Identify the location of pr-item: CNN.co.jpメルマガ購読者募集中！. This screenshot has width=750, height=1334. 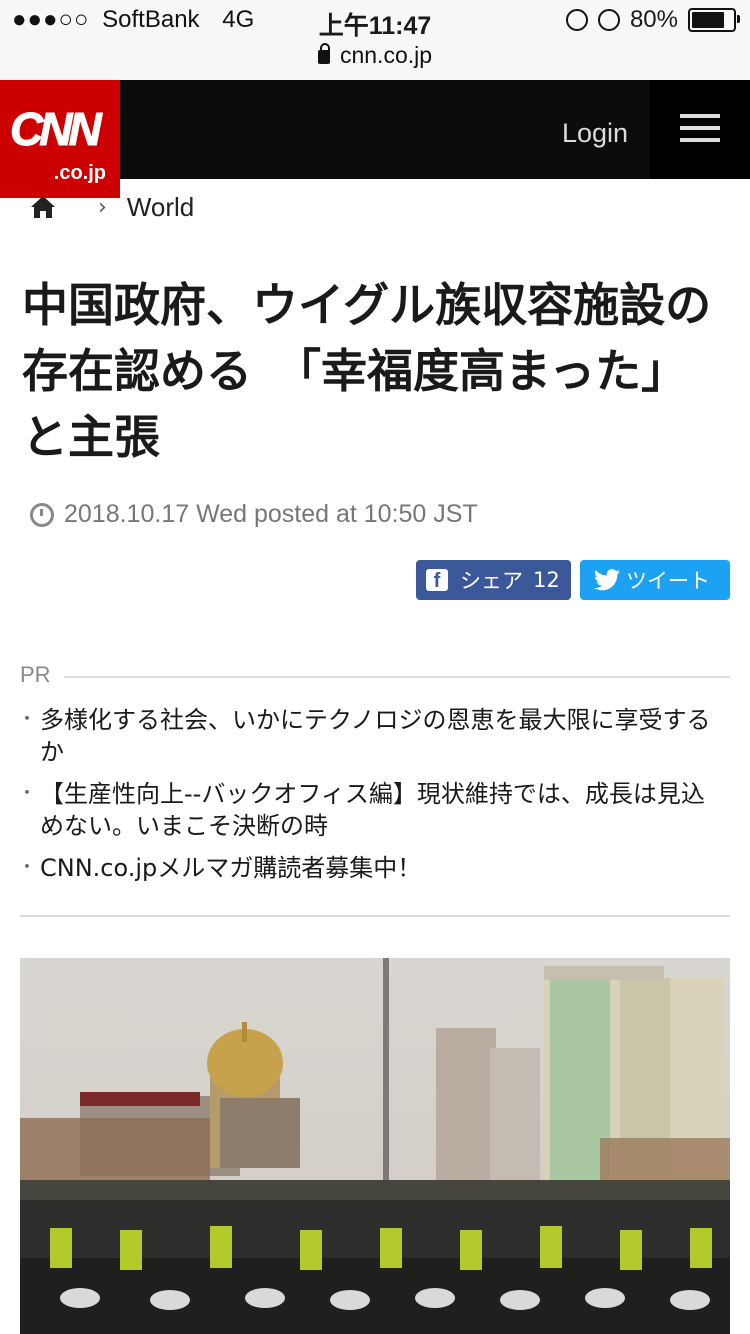
(371, 868).